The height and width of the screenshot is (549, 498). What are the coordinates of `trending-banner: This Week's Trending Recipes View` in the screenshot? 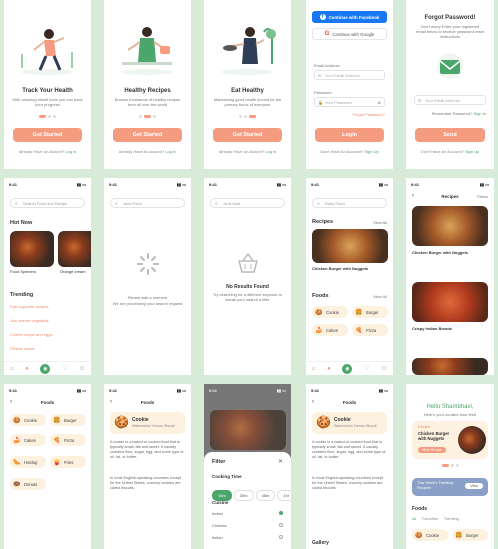 It's located at (450, 487).